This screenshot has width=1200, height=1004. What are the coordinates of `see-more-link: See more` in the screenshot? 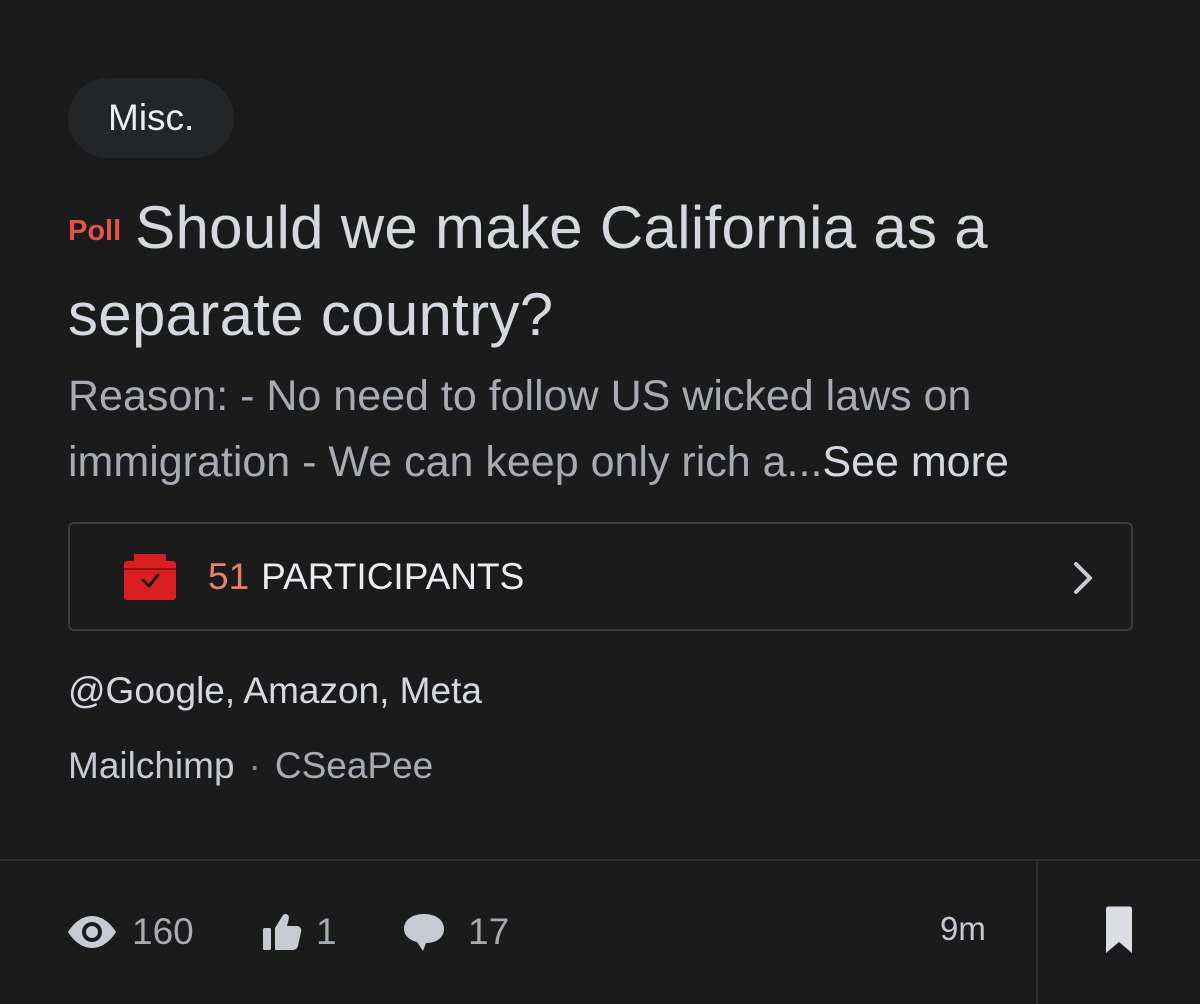 It's located at (915, 462).